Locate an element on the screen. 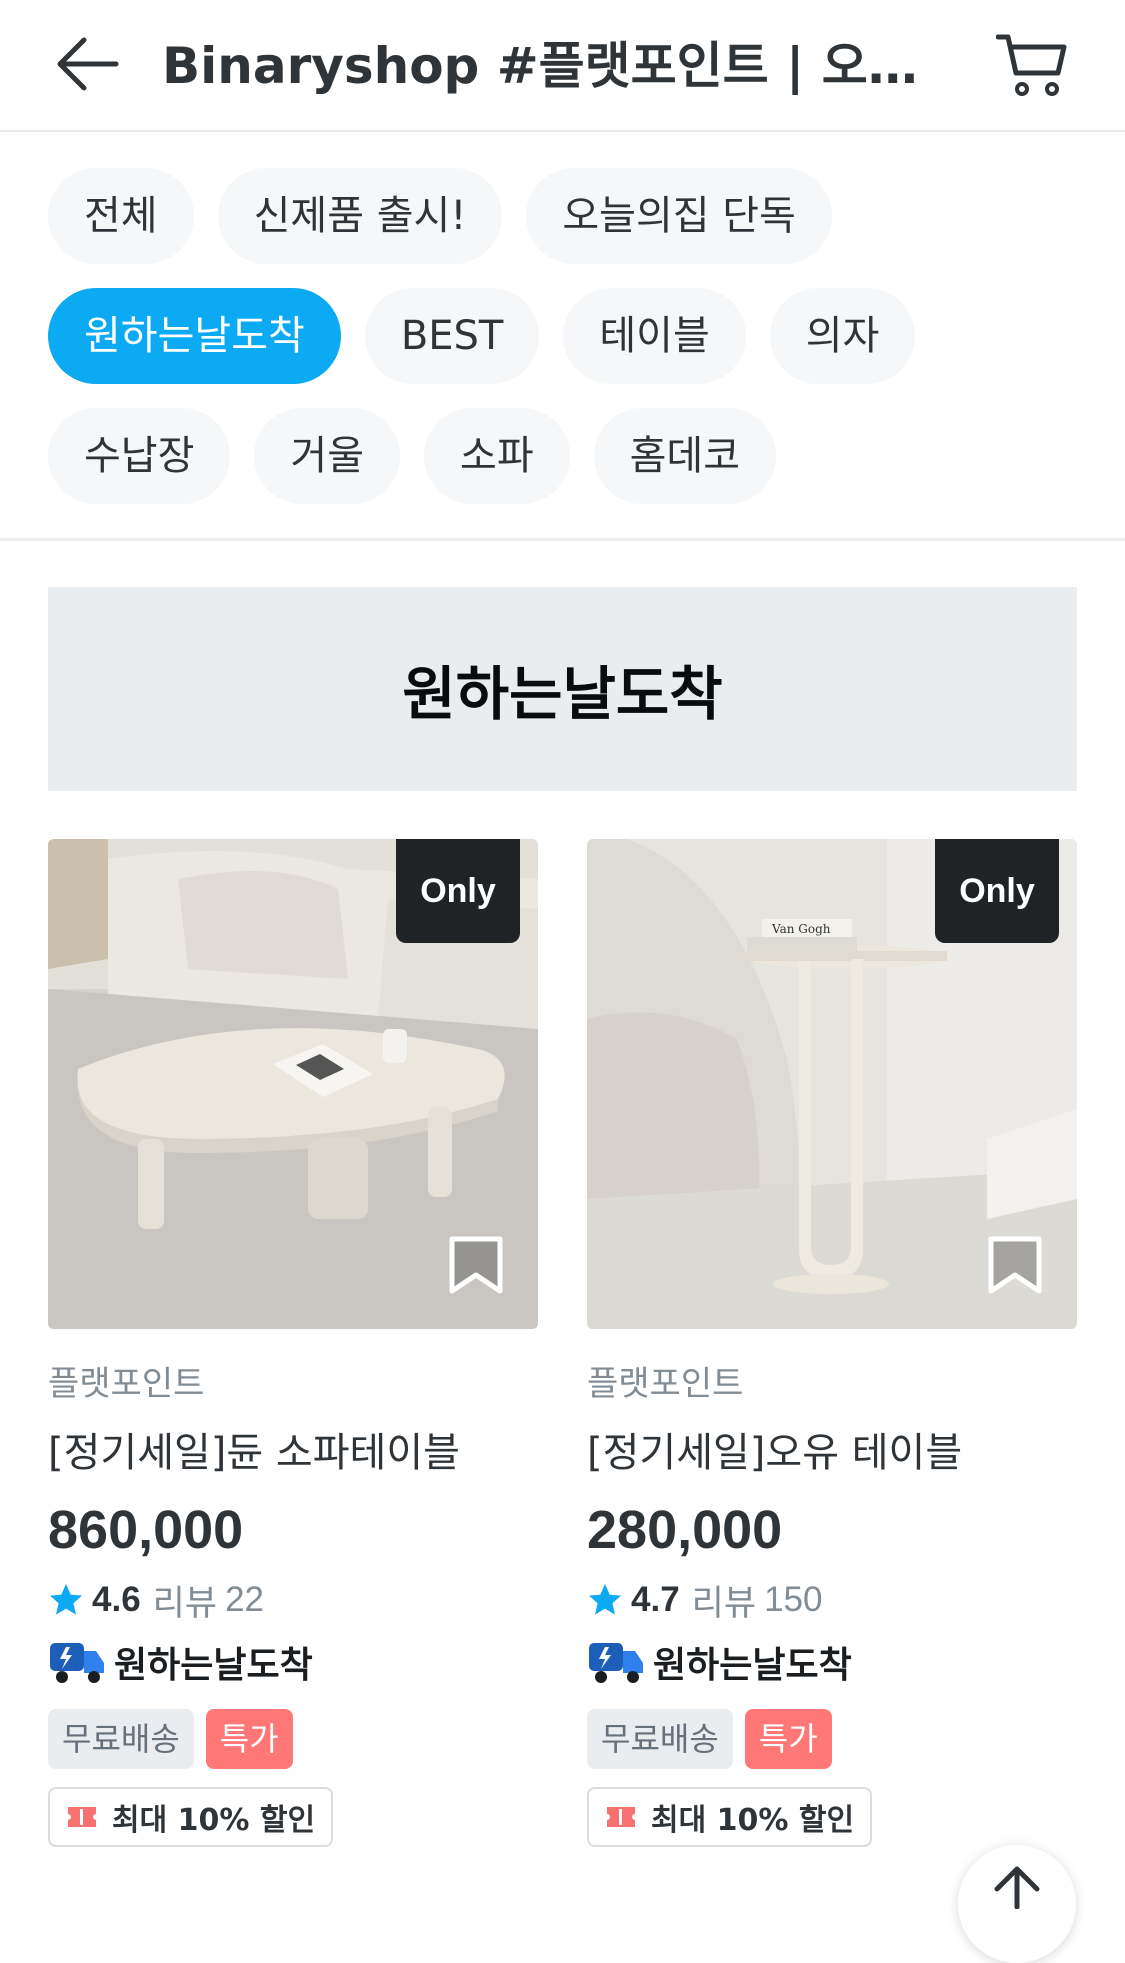 The width and height of the screenshot is (1125, 1963). top-app-bar: Binaryshop #플랫포인트 | 오늘의집 스토어 is located at coordinates (562, 66).